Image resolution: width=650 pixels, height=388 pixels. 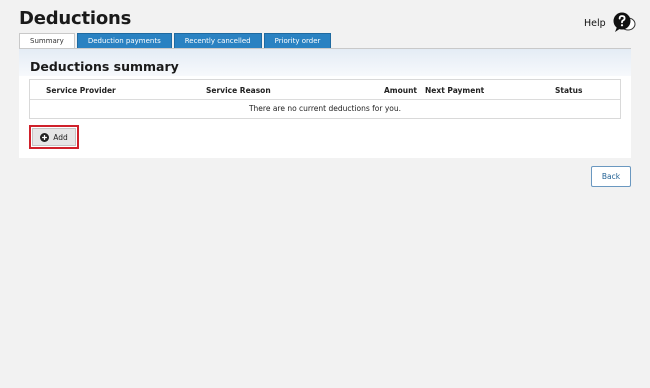 I want to click on back-button: Back, so click(x=611, y=176).